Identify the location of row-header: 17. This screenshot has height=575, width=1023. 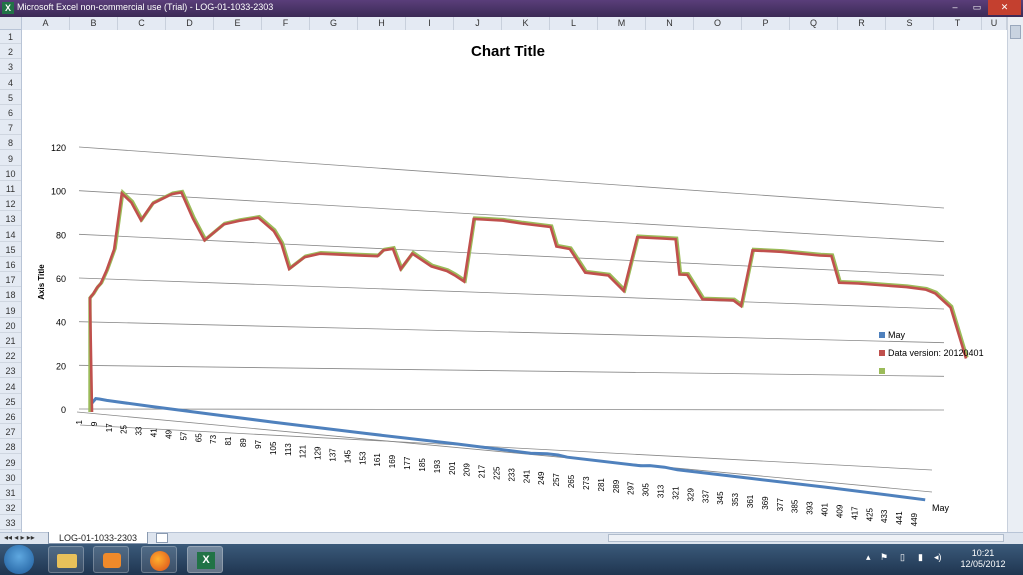
(10, 280).